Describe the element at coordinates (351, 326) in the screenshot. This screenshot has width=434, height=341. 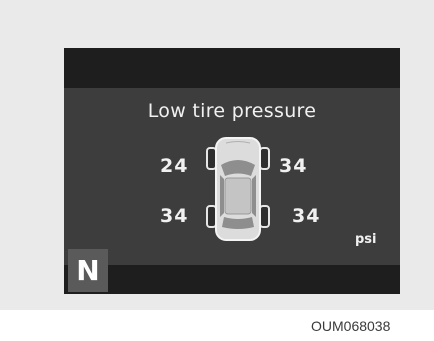
I see `figure-caption: OUM068038` at that location.